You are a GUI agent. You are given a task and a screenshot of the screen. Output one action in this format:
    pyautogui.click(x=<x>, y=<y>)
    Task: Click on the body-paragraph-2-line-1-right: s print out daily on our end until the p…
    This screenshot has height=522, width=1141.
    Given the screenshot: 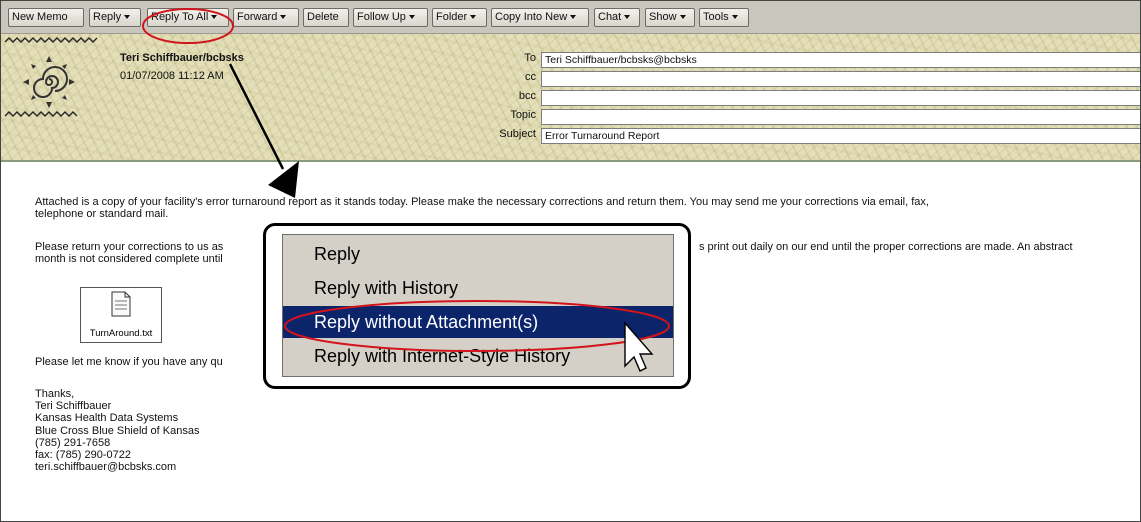 What is the action you would take?
    pyautogui.click(x=886, y=247)
    